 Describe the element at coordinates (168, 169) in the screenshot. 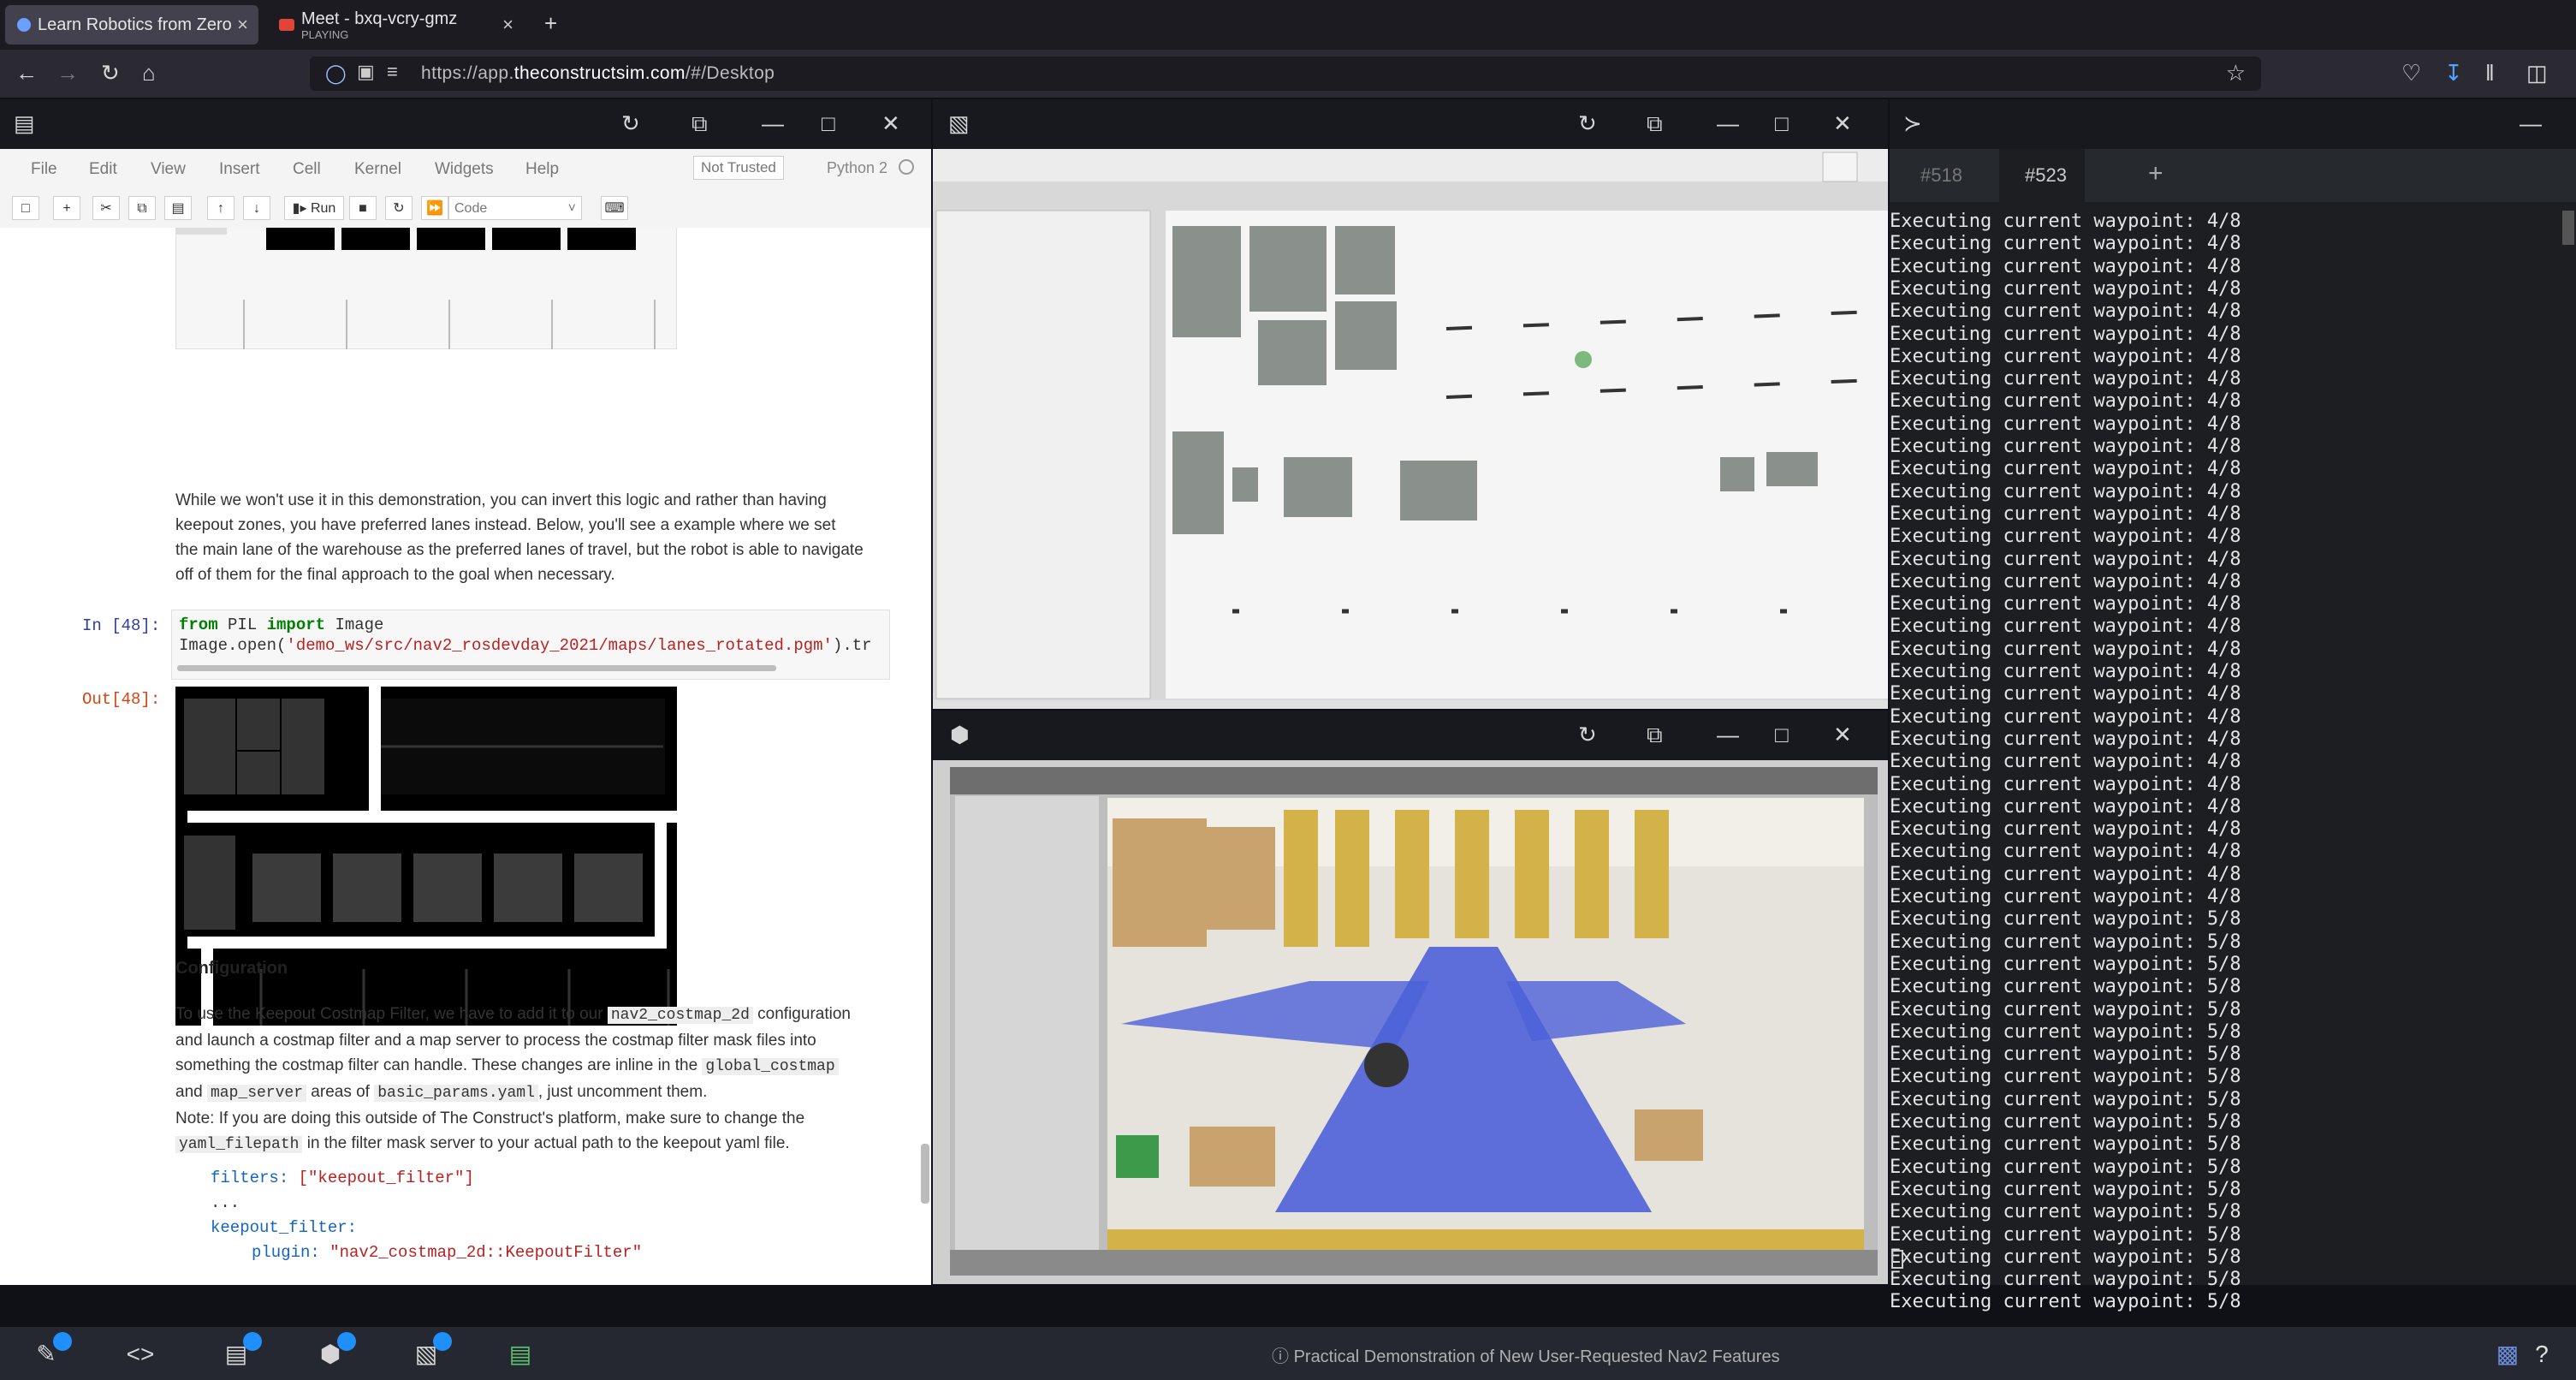

I see `menu-view: View` at that location.